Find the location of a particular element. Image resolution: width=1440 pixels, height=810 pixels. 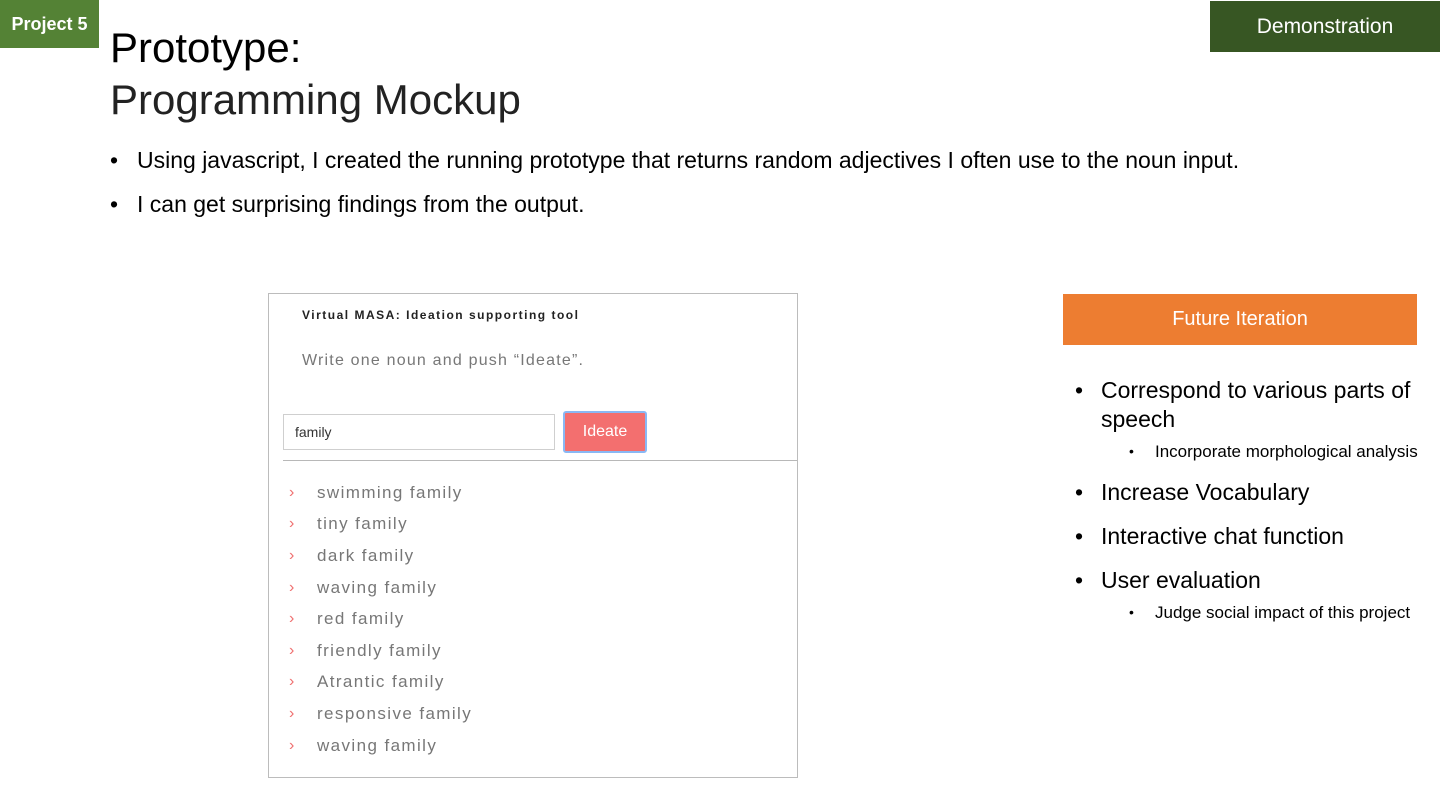

future-item-label: Correspond to various parts of speech is located at coordinates (1256, 404).